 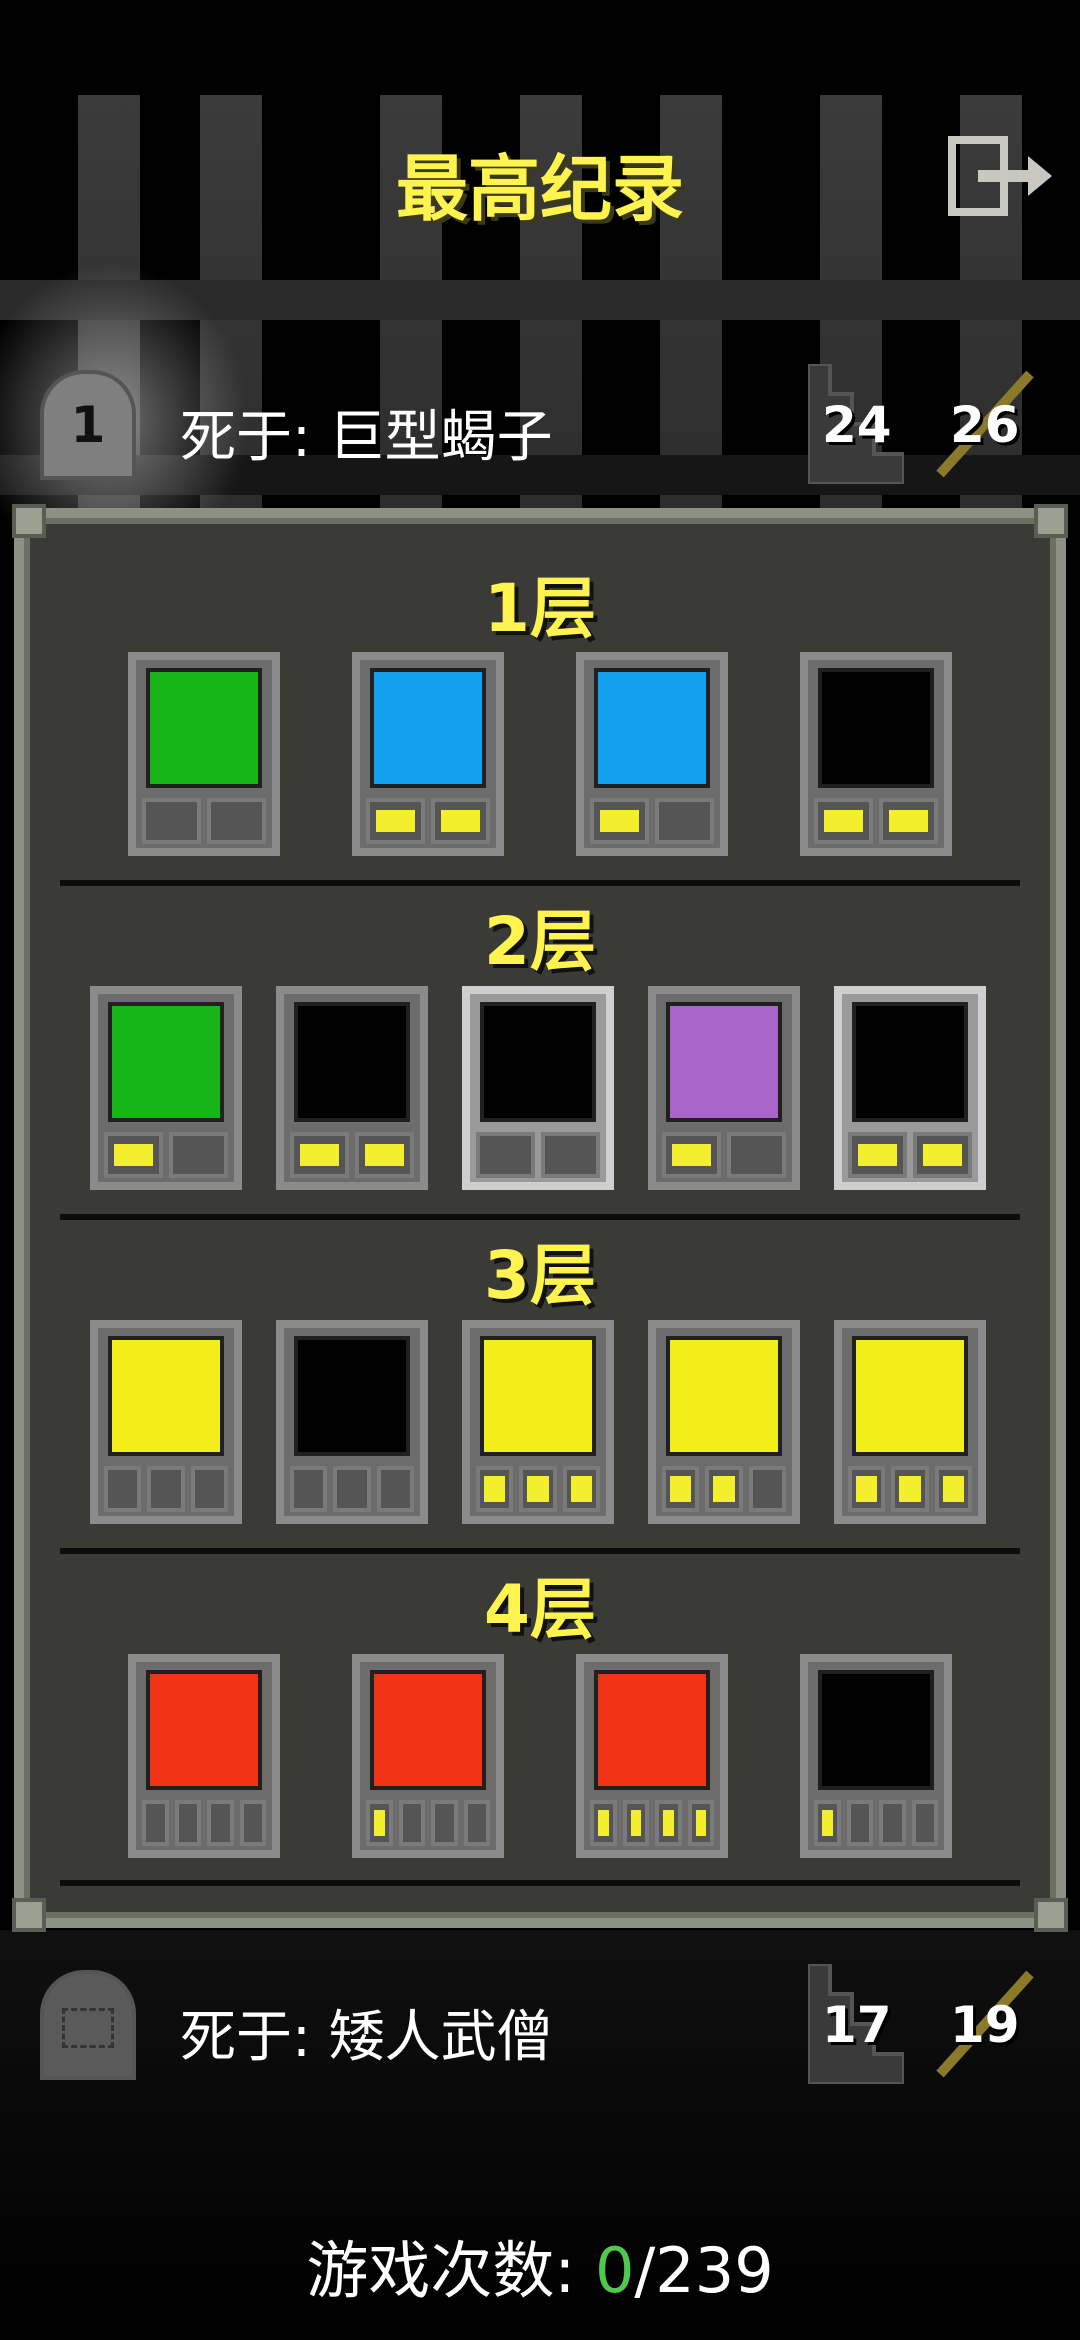 I want to click on games-wins: 0, so click(x=614, y=2270).